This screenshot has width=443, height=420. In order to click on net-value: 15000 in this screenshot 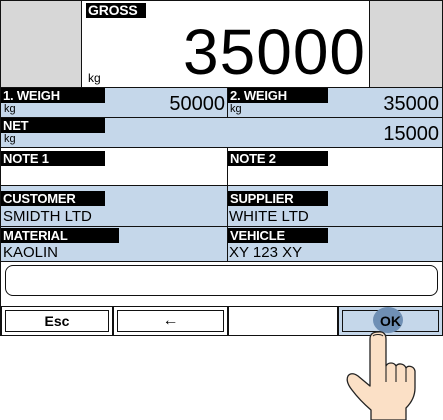, I will do `click(411, 134)`.